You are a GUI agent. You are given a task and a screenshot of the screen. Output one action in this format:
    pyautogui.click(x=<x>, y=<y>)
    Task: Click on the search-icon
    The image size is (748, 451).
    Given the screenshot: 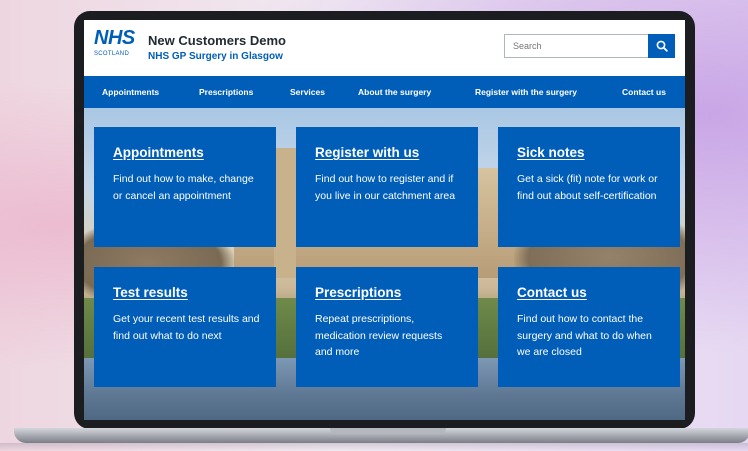 What is the action you would take?
    pyautogui.click(x=662, y=46)
    